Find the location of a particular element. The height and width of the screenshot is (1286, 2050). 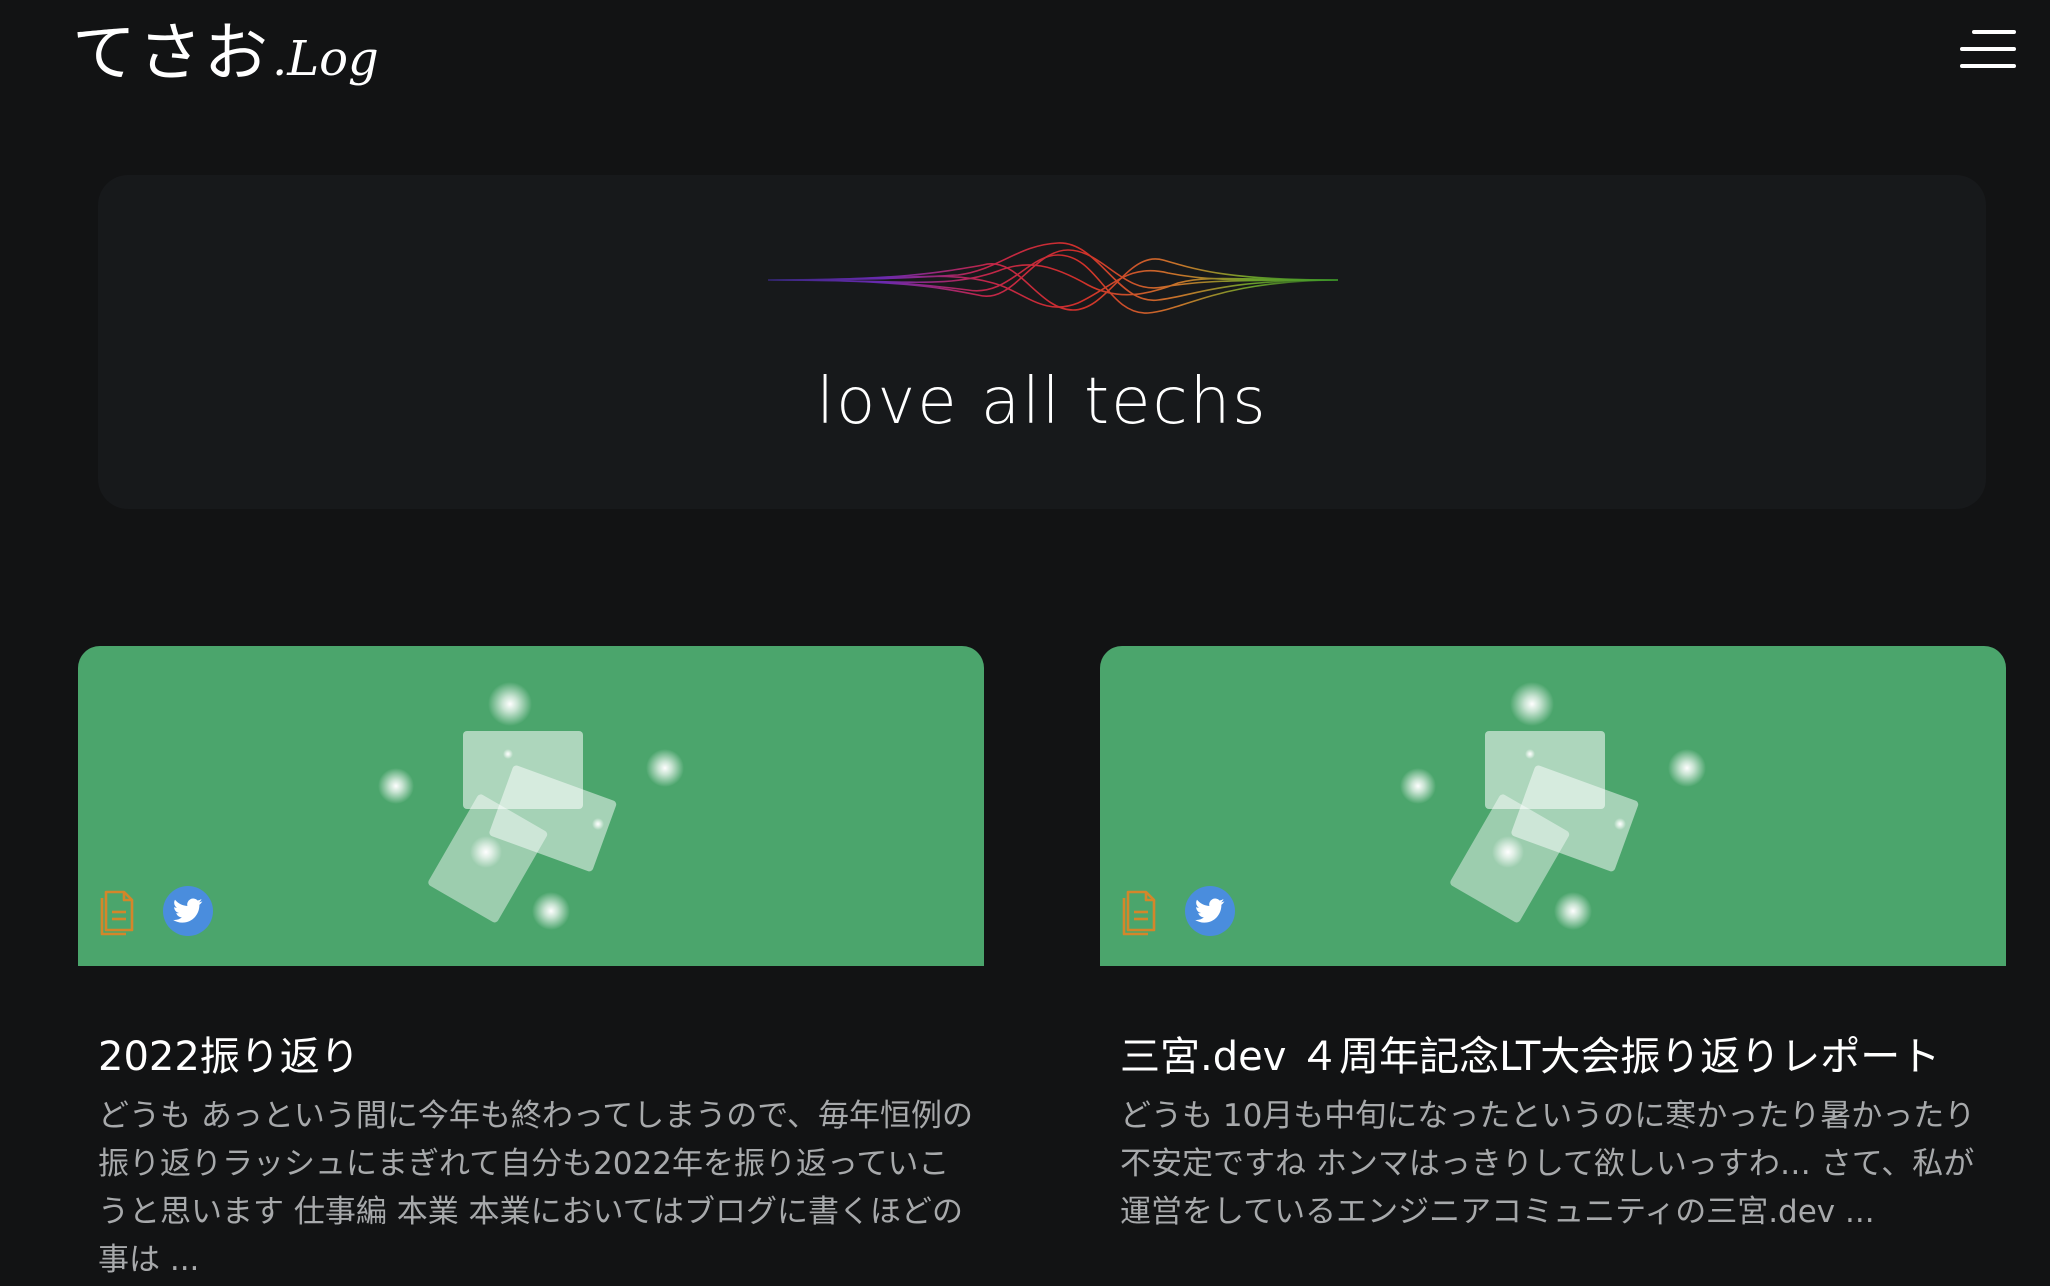

site-header: てさお .Log is located at coordinates (1025, 55).